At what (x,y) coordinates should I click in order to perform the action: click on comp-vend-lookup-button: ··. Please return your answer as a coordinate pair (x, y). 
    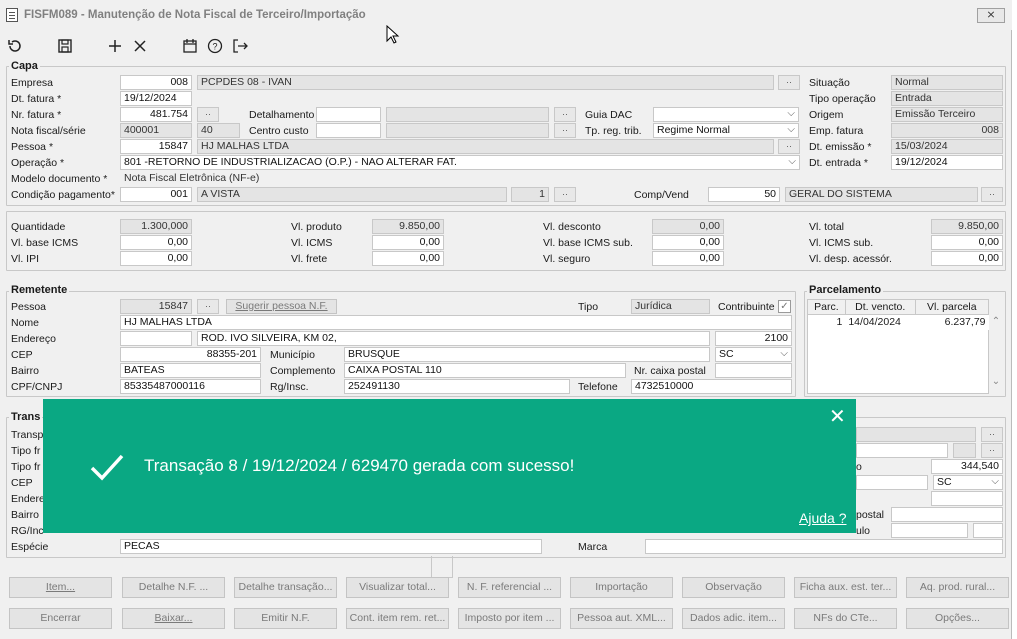
    Looking at the image, I should click on (992, 194).